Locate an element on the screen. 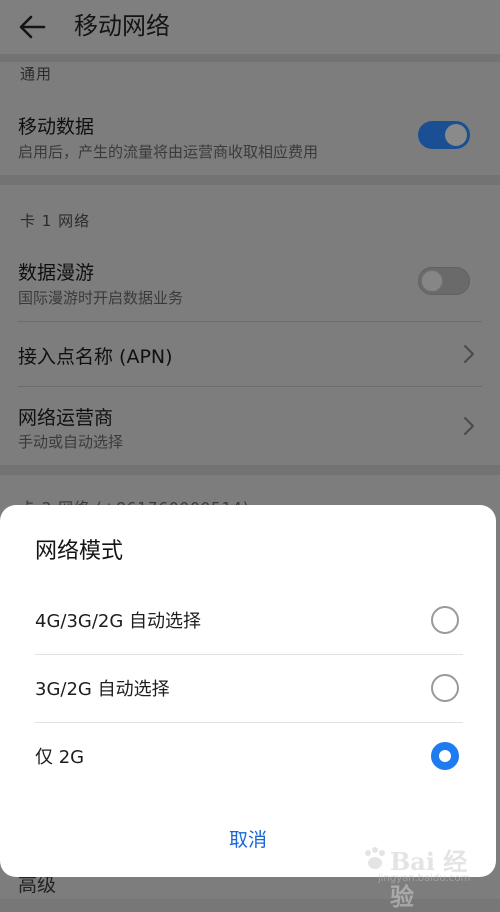 The image size is (500, 912). baidu-jingyan-watermark: Bai 经验 jingyan.baidu.com is located at coordinates (425, 875).